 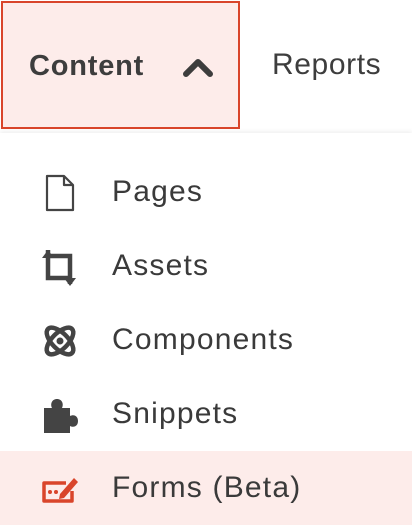 What do you see at coordinates (161, 265) in the screenshot?
I see `menu-item-label: Assets` at bounding box center [161, 265].